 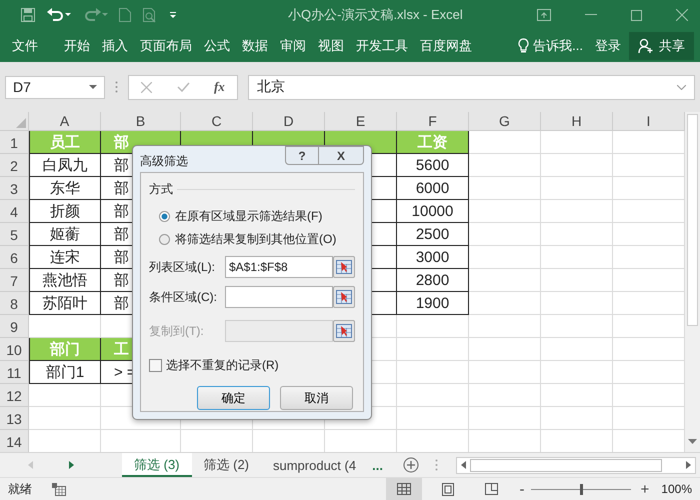 What do you see at coordinates (14, 257) in the screenshot?
I see `row-header: 6` at bounding box center [14, 257].